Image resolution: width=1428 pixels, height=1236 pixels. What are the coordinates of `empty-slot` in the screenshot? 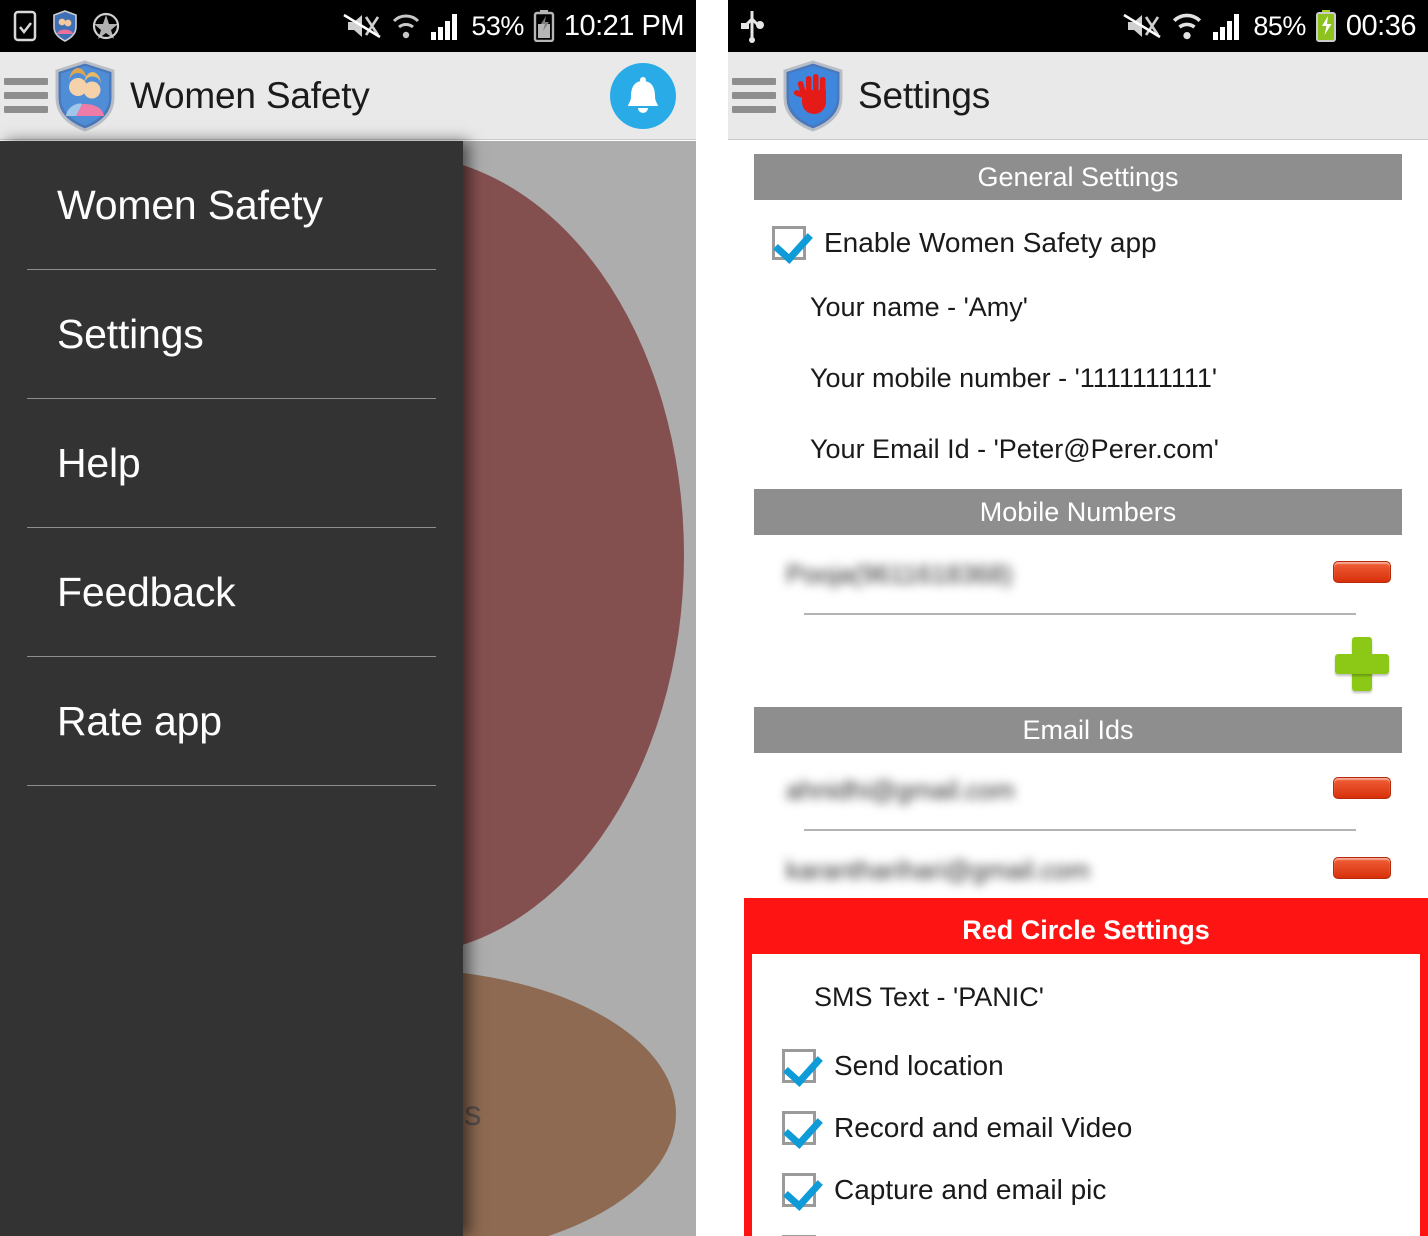 It's located at (1054, 634).